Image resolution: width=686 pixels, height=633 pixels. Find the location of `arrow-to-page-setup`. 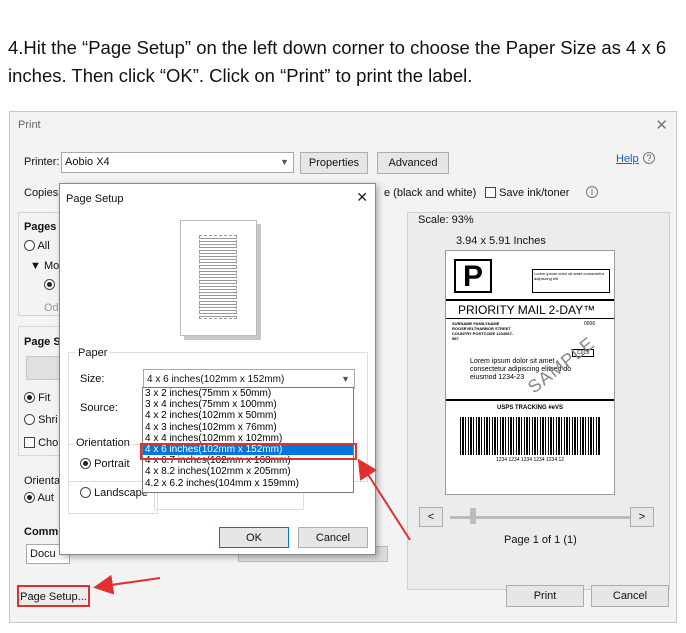

arrow-to-page-setup is located at coordinates (127, 584).